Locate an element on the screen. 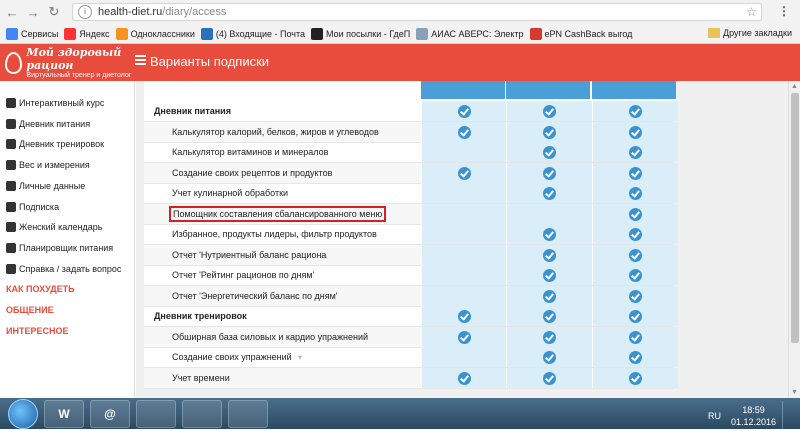 The width and height of the screenshot is (800, 431). folder-icon is located at coordinates (156, 413).